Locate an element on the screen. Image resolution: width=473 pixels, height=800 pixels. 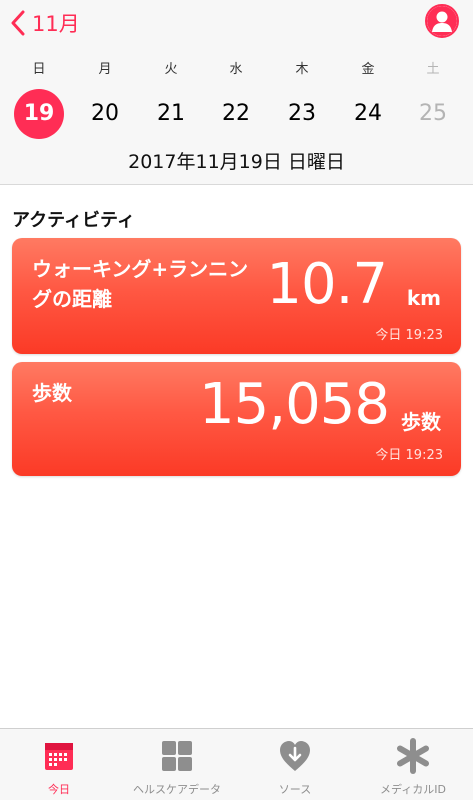
tab-label: ソース is located at coordinates (295, 789).